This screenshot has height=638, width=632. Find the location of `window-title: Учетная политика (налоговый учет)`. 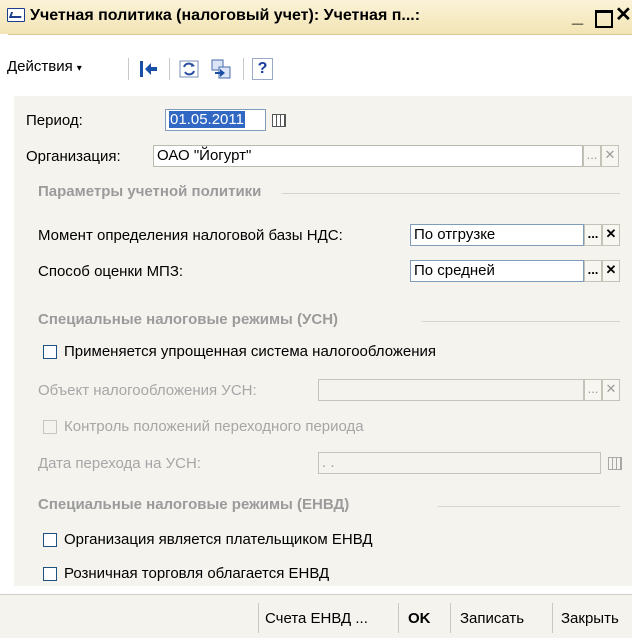

window-title: Учетная политика (налоговый учет) is located at coordinates (225, 15).